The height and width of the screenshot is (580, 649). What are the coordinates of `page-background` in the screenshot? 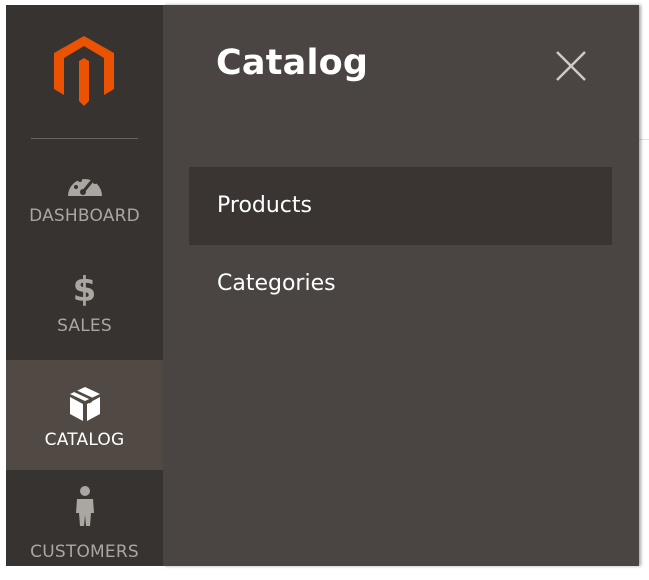 It's located at (644, 285).